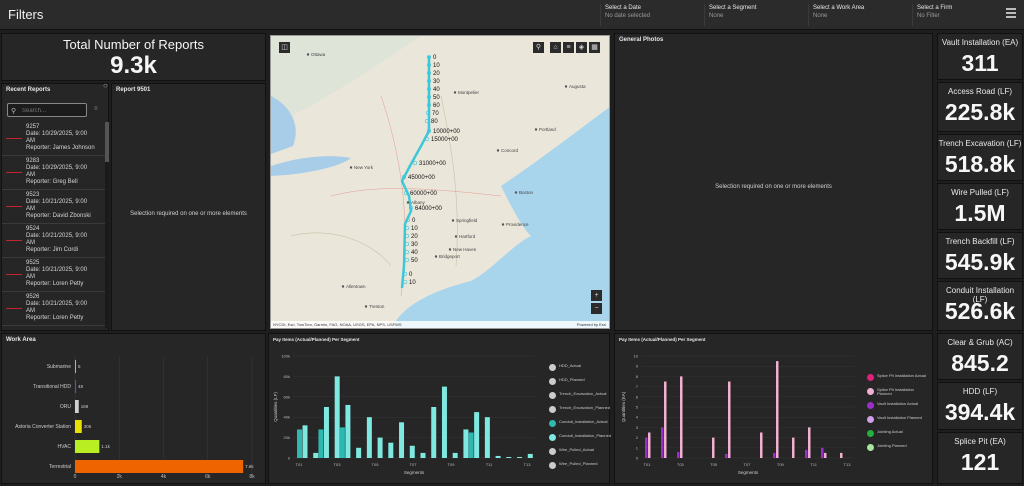 The width and height of the screenshot is (1024, 486). Describe the element at coordinates (898, 423) in the screenshot. I see `legend-item: Vault Installation Planned` at that location.